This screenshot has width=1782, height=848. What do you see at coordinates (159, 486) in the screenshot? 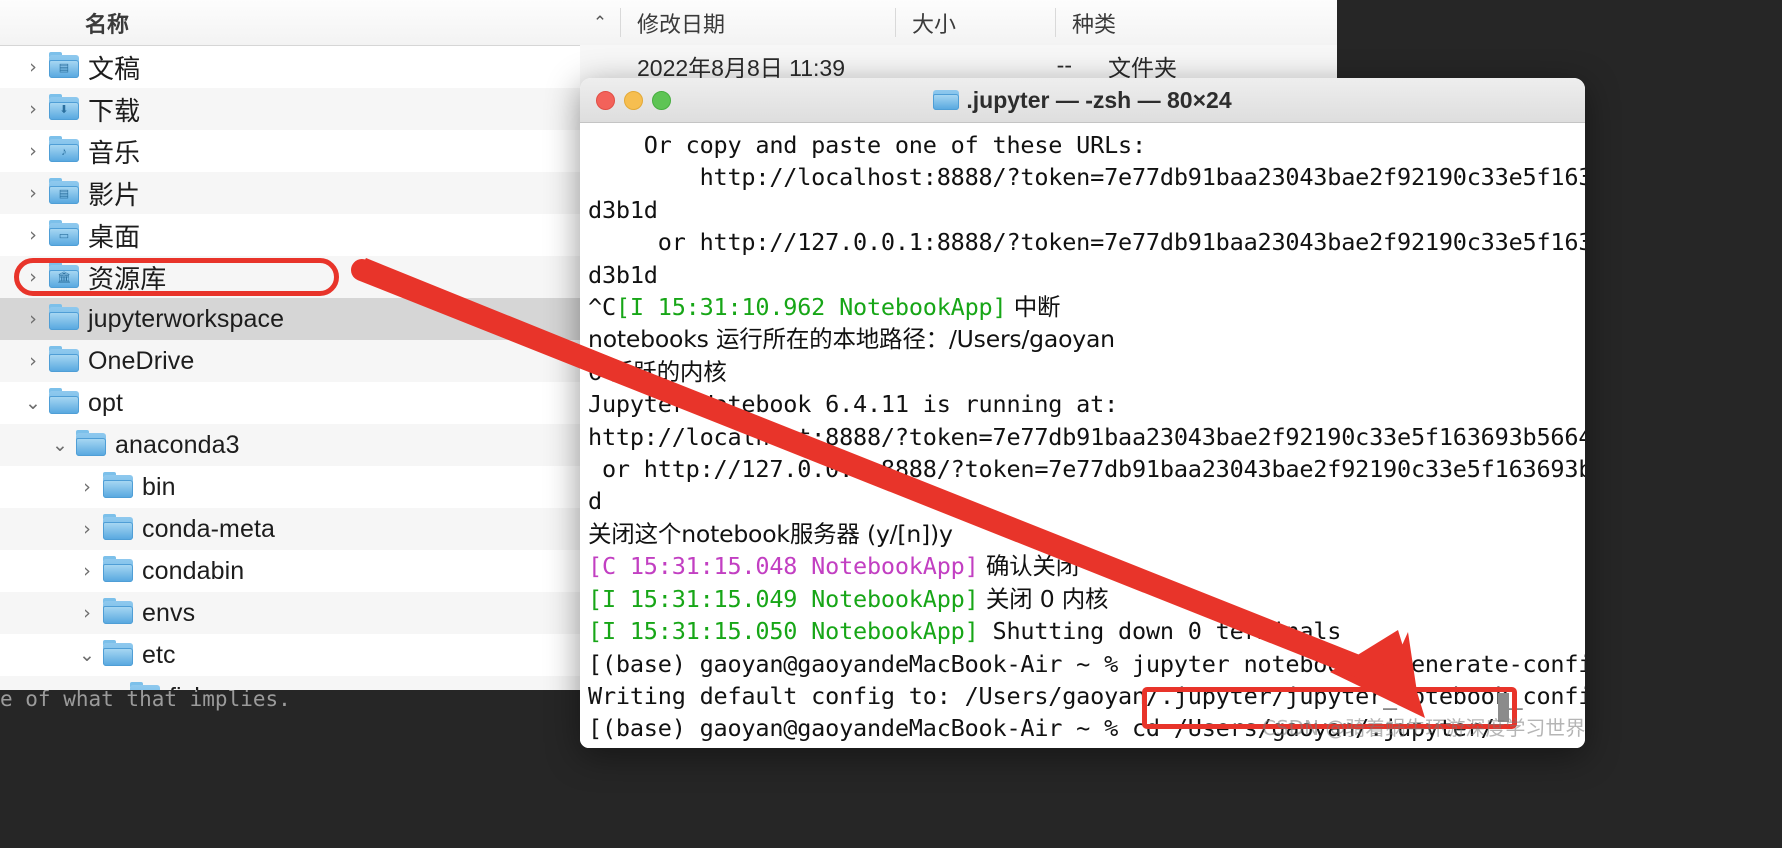
I see `file-name: bin` at bounding box center [159, 486].